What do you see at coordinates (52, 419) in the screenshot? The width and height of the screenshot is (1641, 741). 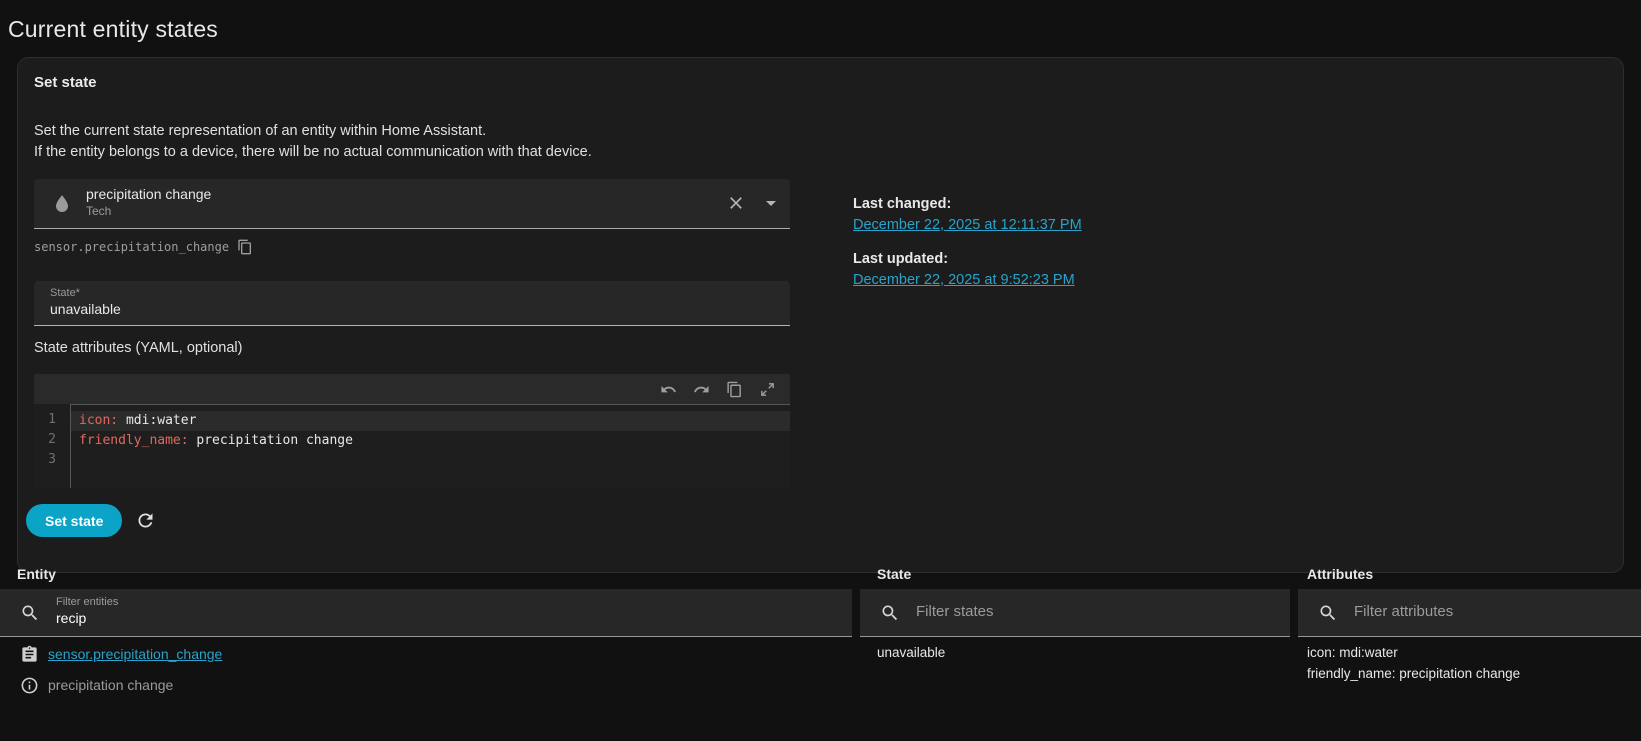 I see `line-number: 1` at bounding box center [52, 419].